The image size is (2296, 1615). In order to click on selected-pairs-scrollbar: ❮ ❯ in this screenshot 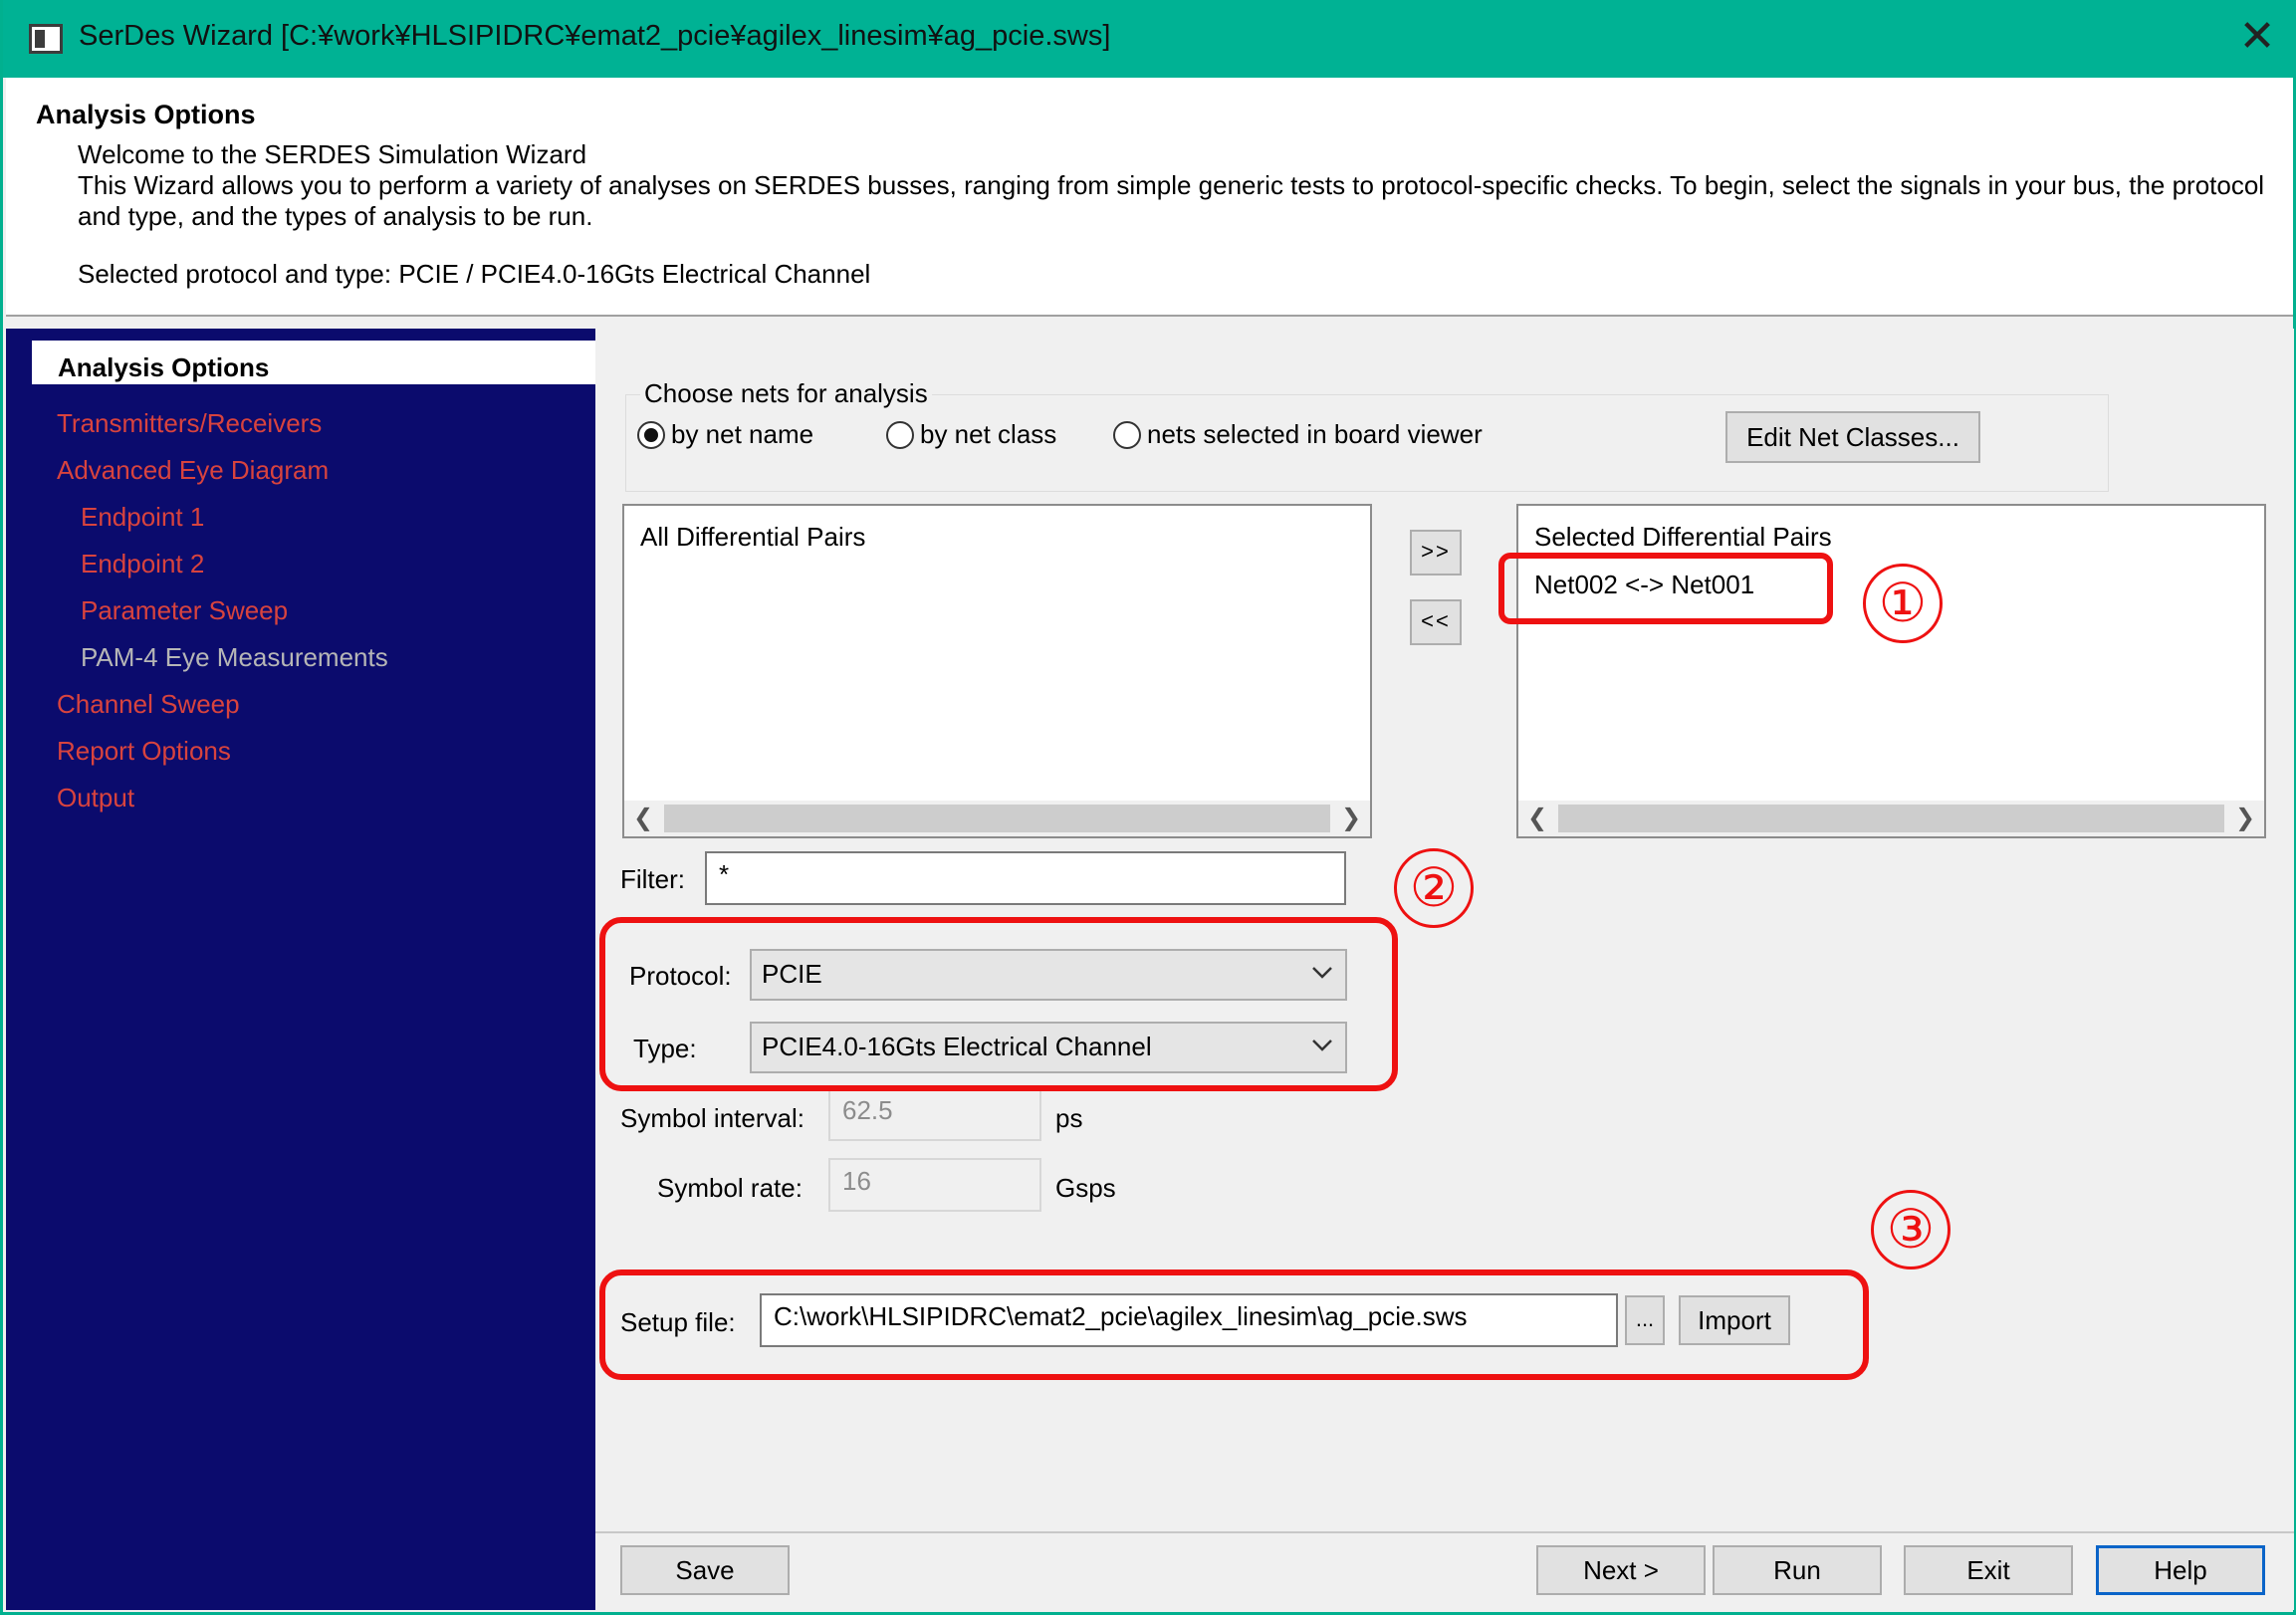, I will do `click(1891, 818)`.